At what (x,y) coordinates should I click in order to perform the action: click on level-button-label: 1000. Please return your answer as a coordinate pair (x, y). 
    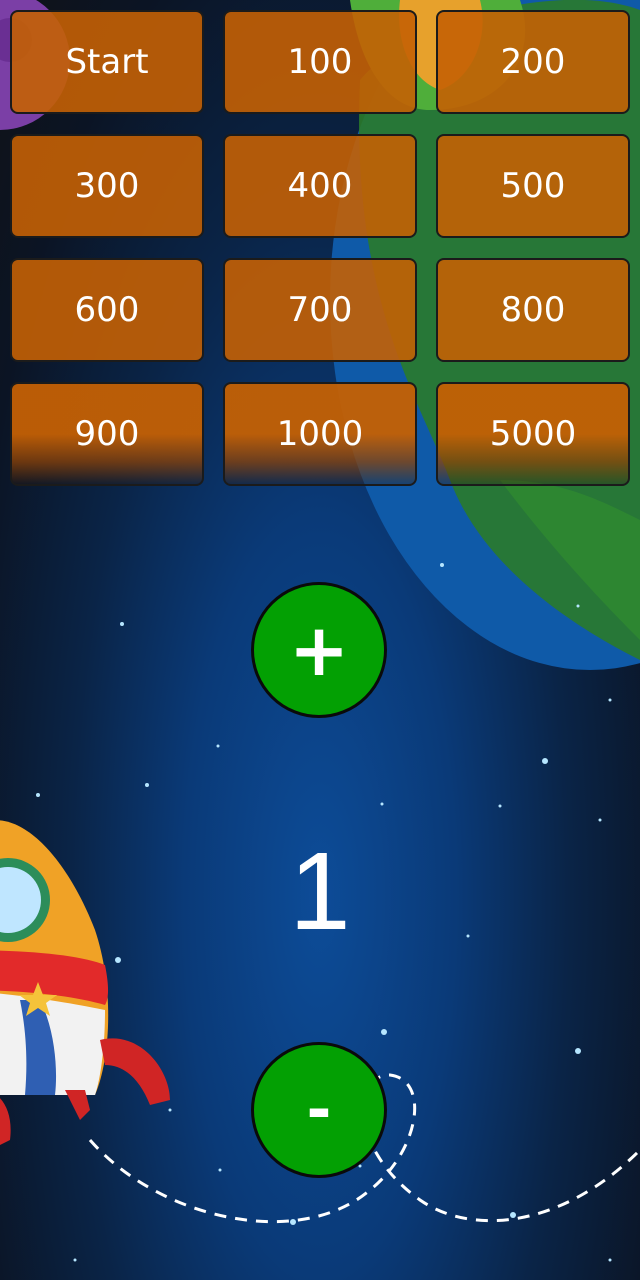
    Looking at the image, I should click on (320, 434).